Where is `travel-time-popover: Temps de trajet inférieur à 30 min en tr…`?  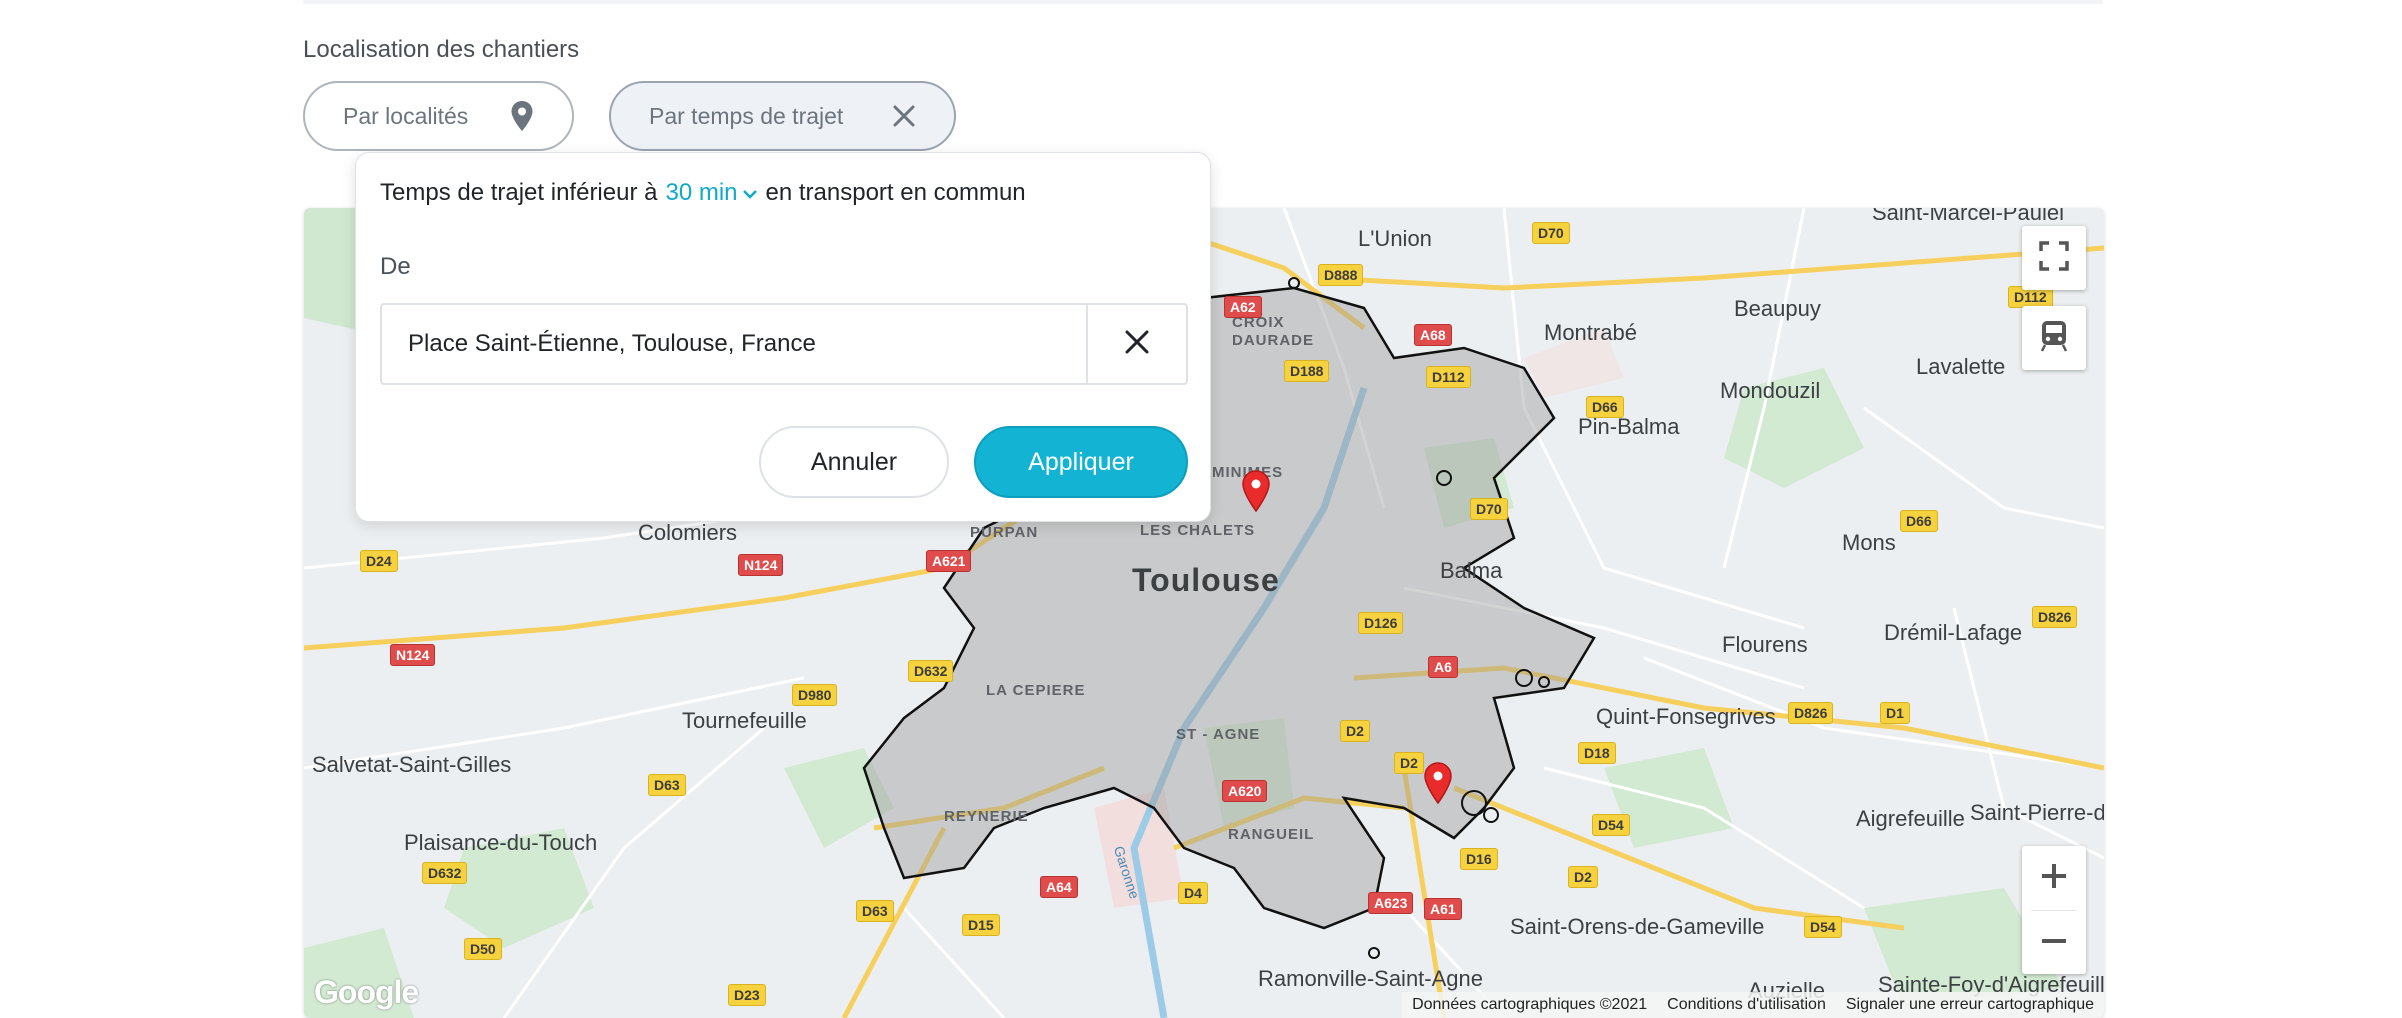 travel-time-popover: Temps de trajet inférieur à 30 min en tr… is located at coordinates (783, 337).